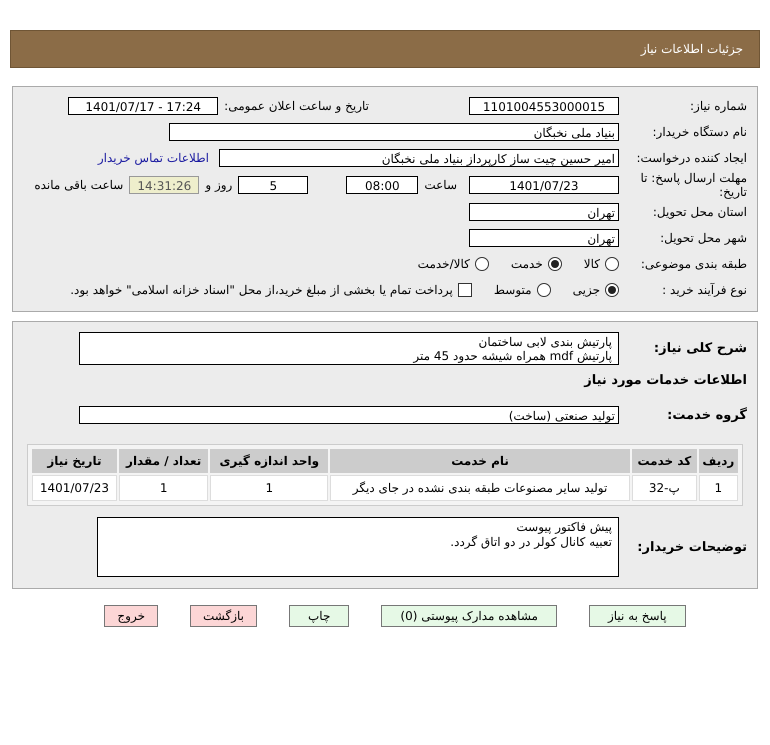 Image resolution: width=770 pixels, height=745 pixels. What do you see at coordinates (440, 185) in the screenshot?
I see `field-label: ساعت` at bounding box center [440, 185].